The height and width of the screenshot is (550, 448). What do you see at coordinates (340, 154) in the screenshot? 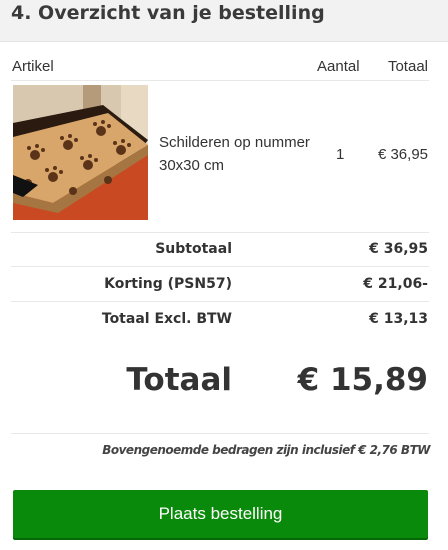
I see `product-quantity: 1` at bounding box center [340, 154].